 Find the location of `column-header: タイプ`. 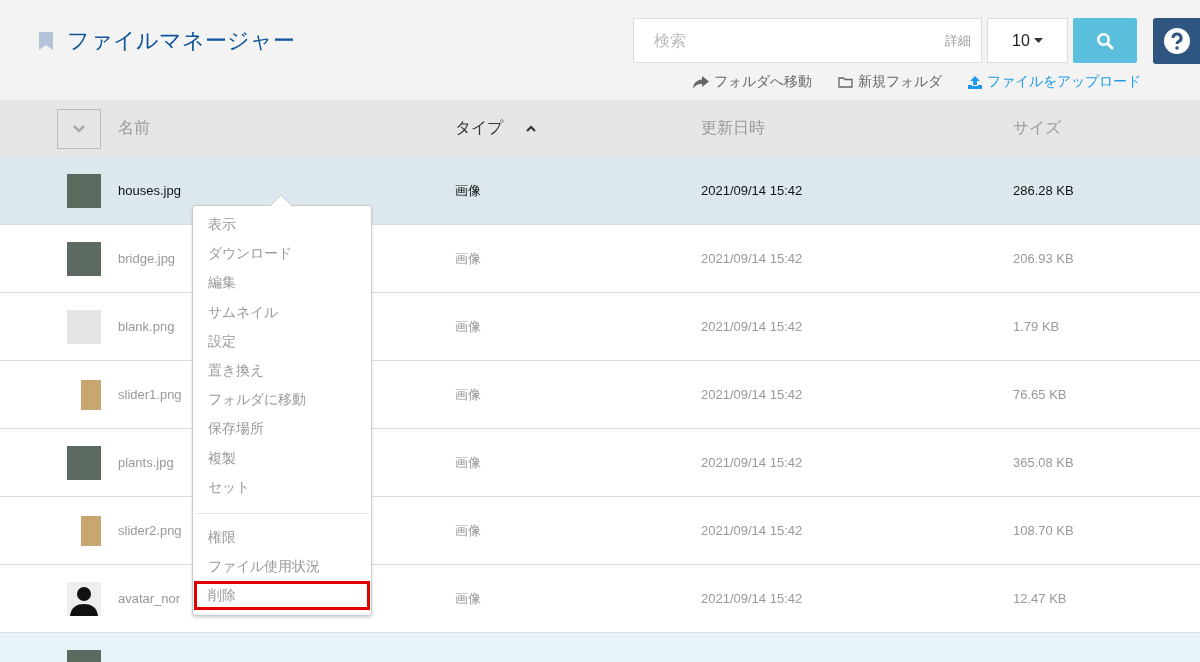

column-header: タイプ is located at coordinates (479, 128).